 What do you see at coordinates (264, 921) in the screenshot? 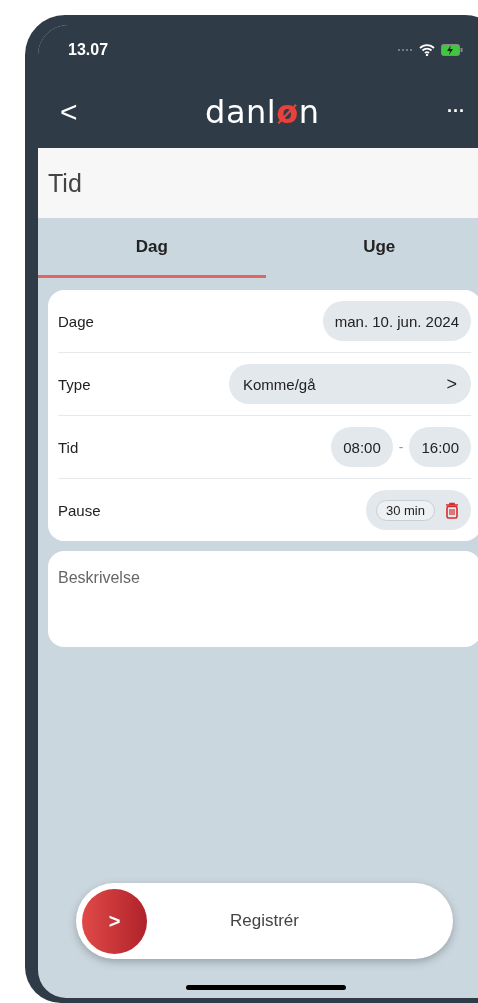
I see `register-button: > Registrér` at bounding box center [264, 921].